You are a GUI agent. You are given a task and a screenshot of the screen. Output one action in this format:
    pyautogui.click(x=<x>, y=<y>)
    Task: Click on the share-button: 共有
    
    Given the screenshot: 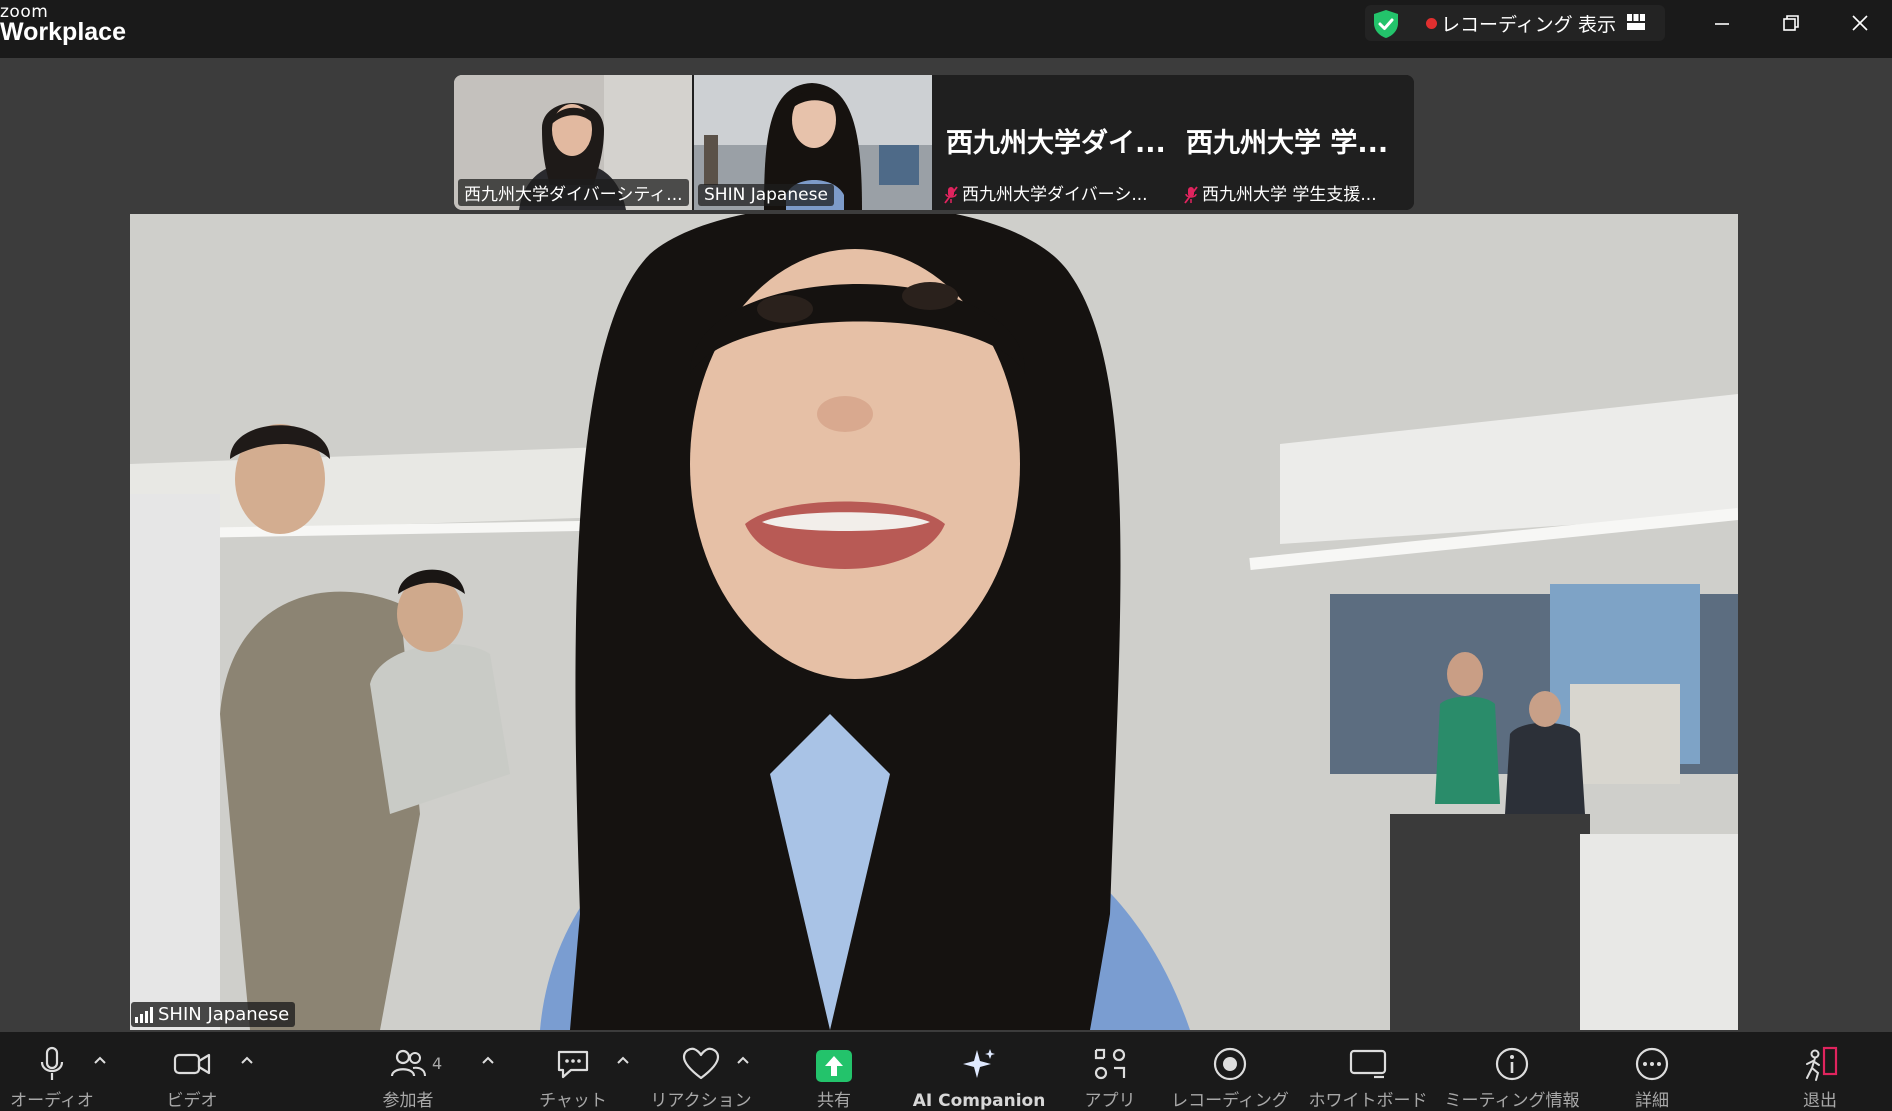 What is the action you would take?
    pyautogui.click(x=834, y=1071)
    